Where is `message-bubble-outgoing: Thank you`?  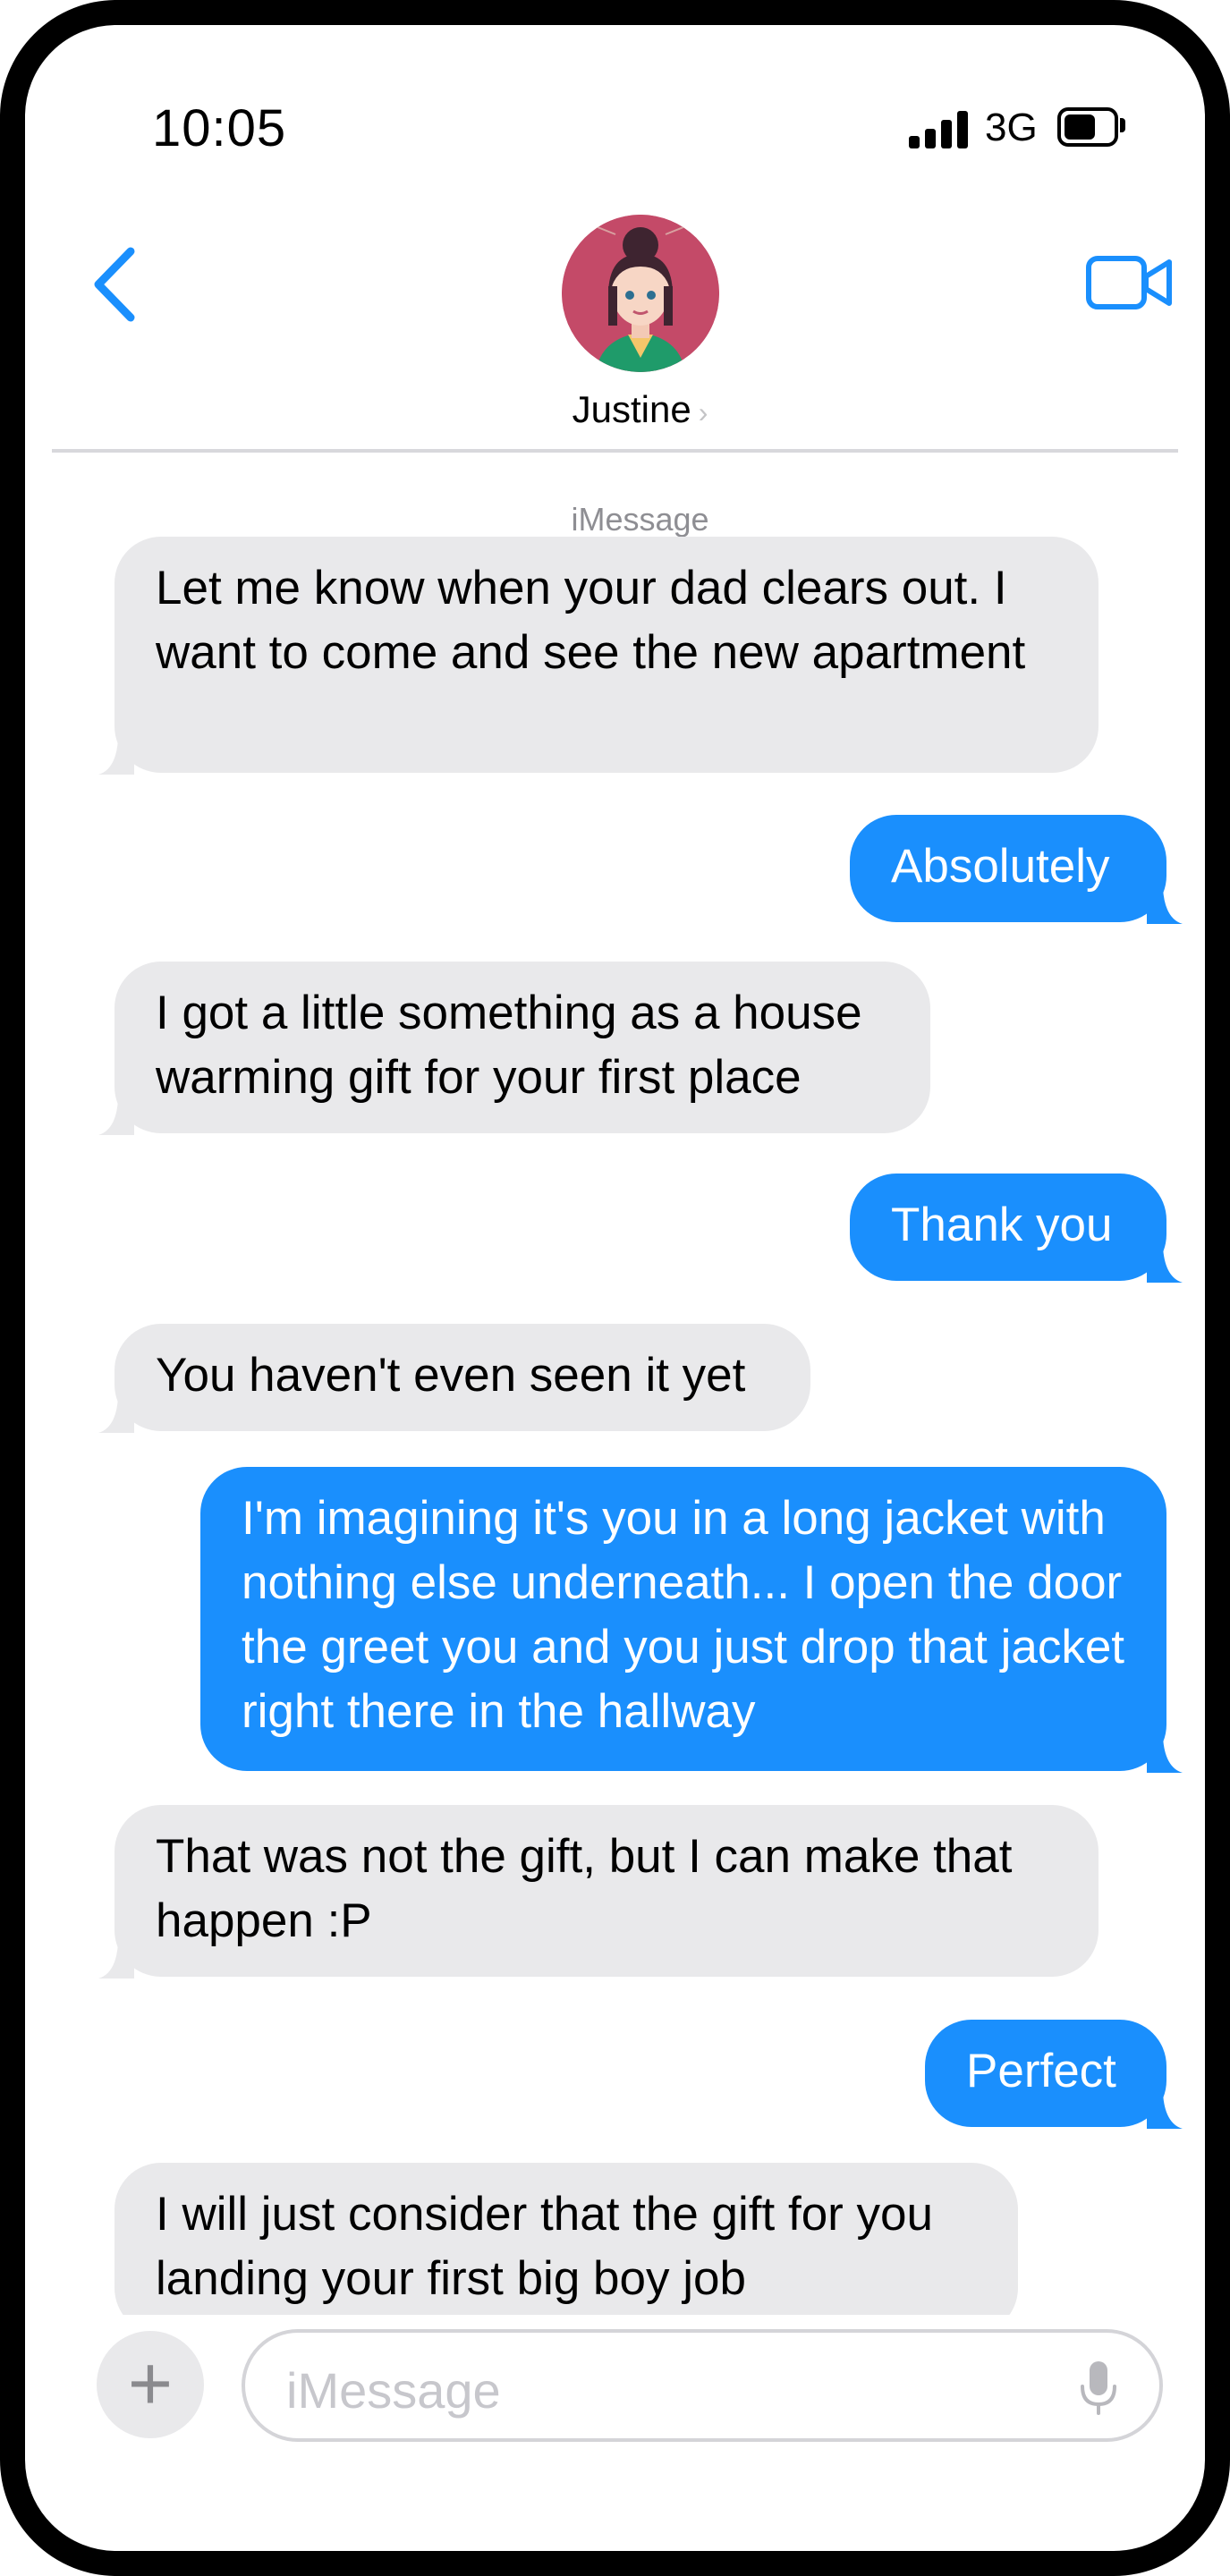
message-bubble-outgoing: Thank you is located at coordinates (1016, 1228).